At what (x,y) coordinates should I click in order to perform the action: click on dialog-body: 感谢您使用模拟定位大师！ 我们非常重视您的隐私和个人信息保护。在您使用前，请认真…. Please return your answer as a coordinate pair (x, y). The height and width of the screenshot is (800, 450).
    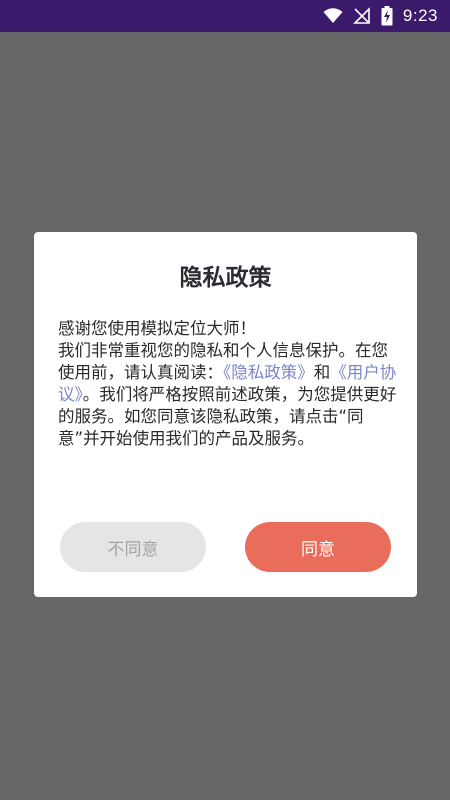
    Looking at the image, I should click on (228, 384).